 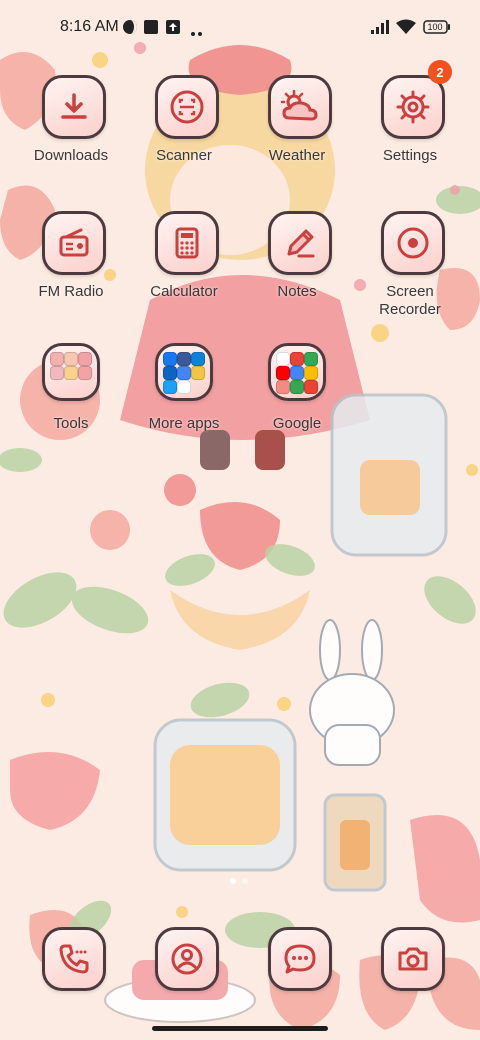 I want to click on home-gesture-bar, so click(x=240, y=1028).